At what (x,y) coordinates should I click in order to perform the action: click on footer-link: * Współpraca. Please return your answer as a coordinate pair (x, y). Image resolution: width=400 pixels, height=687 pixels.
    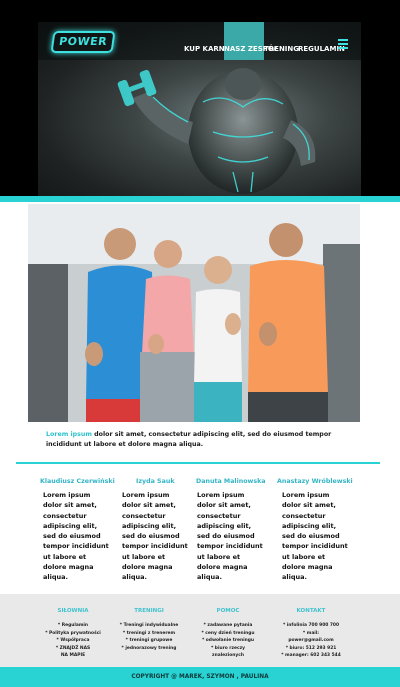
    Looking at the image, I should click on (73, 641).